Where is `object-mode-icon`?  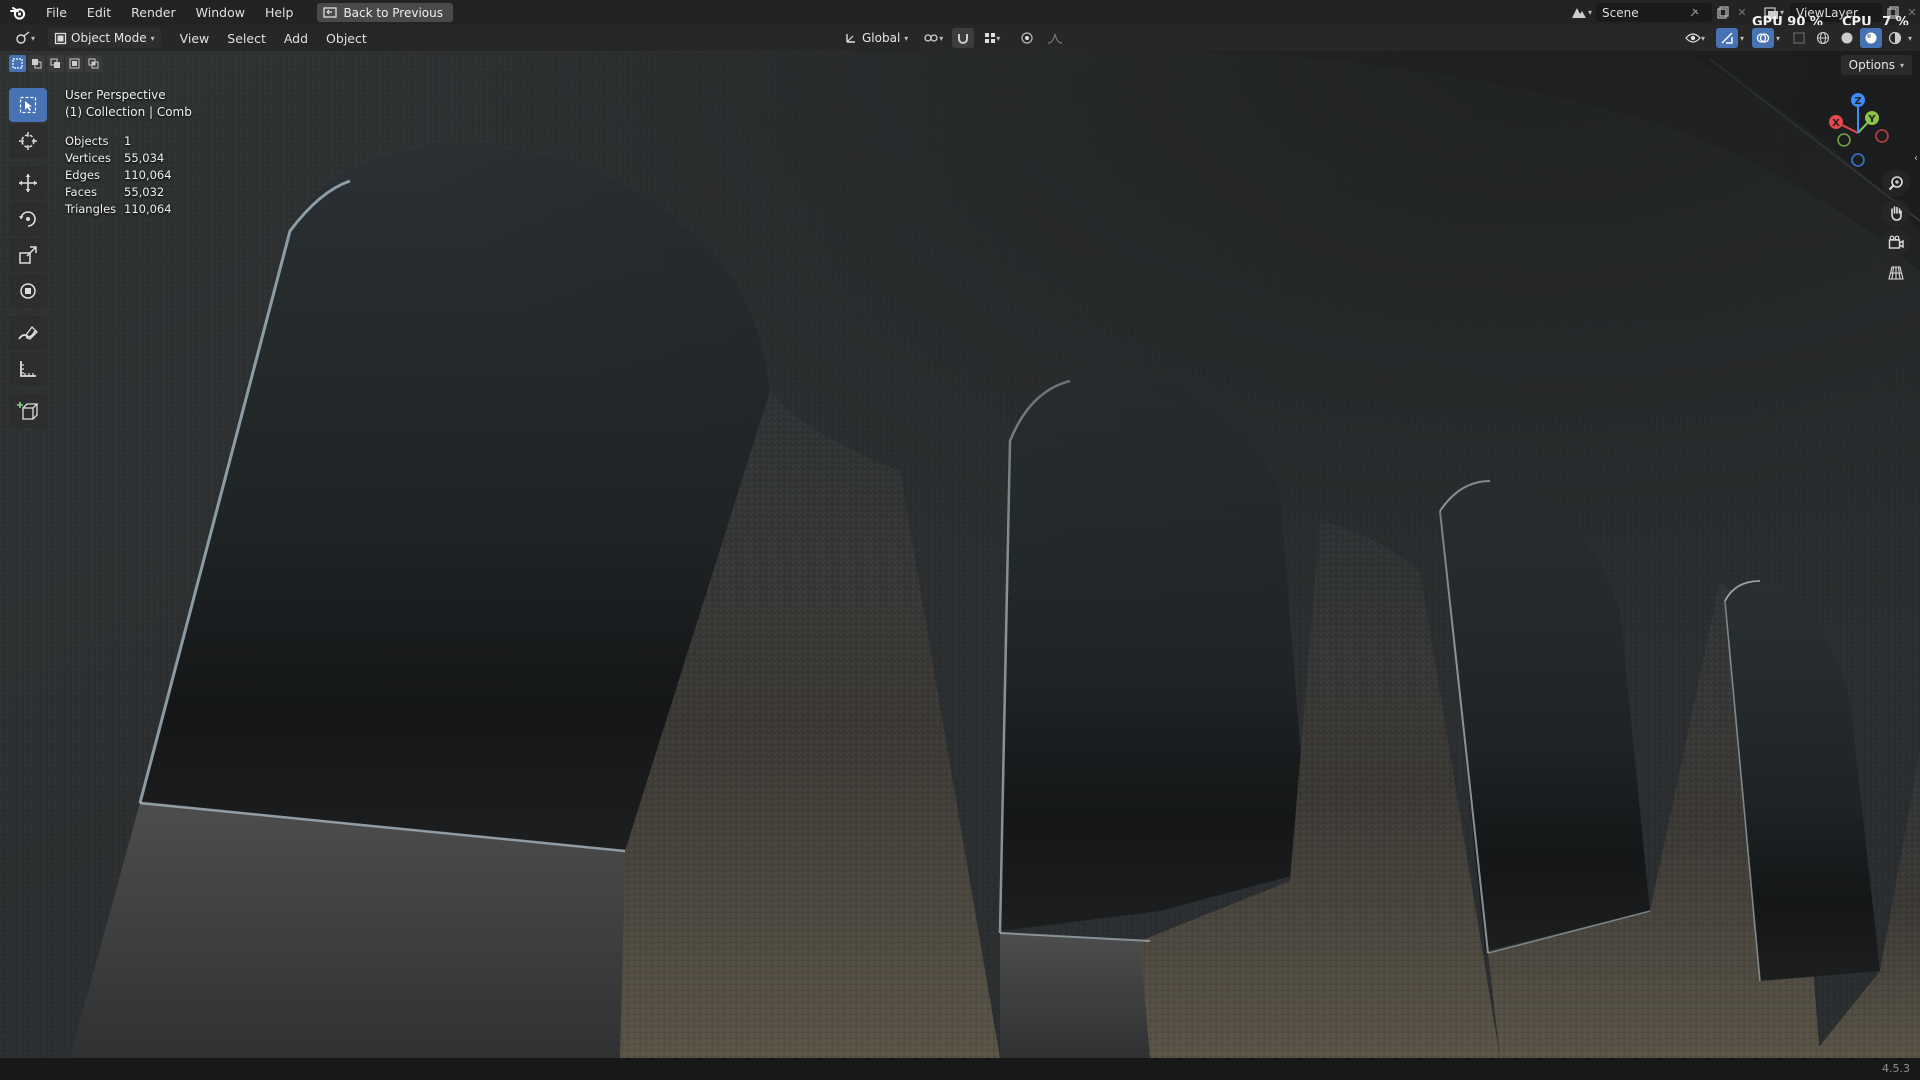
object-mode-icon is located at coordinates (60, 38).